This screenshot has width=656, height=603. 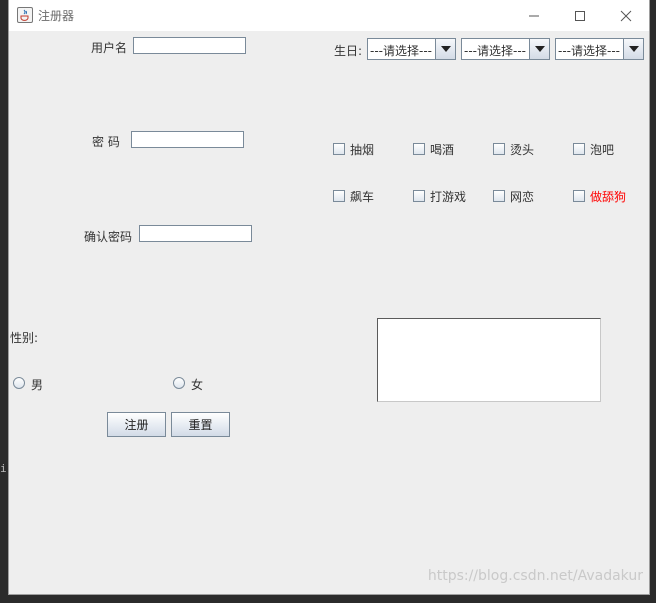 What do you see at coordinates (189, 45) in the screenshot?
I see `username-field` at bounding box center [189, 45].